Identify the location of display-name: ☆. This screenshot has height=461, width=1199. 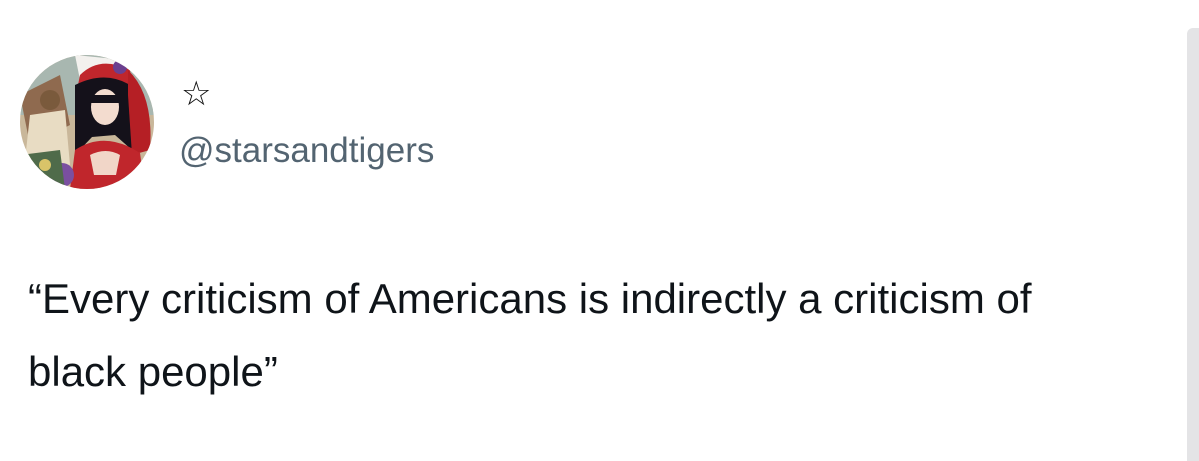
(203, 94).